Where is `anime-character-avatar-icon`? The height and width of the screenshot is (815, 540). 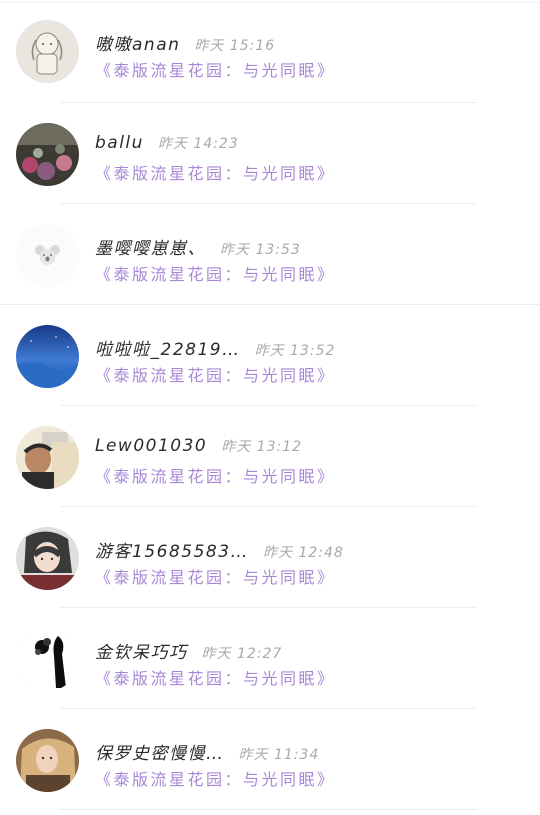 anime-character-avatar-icon is located at coordinates (47, 558).